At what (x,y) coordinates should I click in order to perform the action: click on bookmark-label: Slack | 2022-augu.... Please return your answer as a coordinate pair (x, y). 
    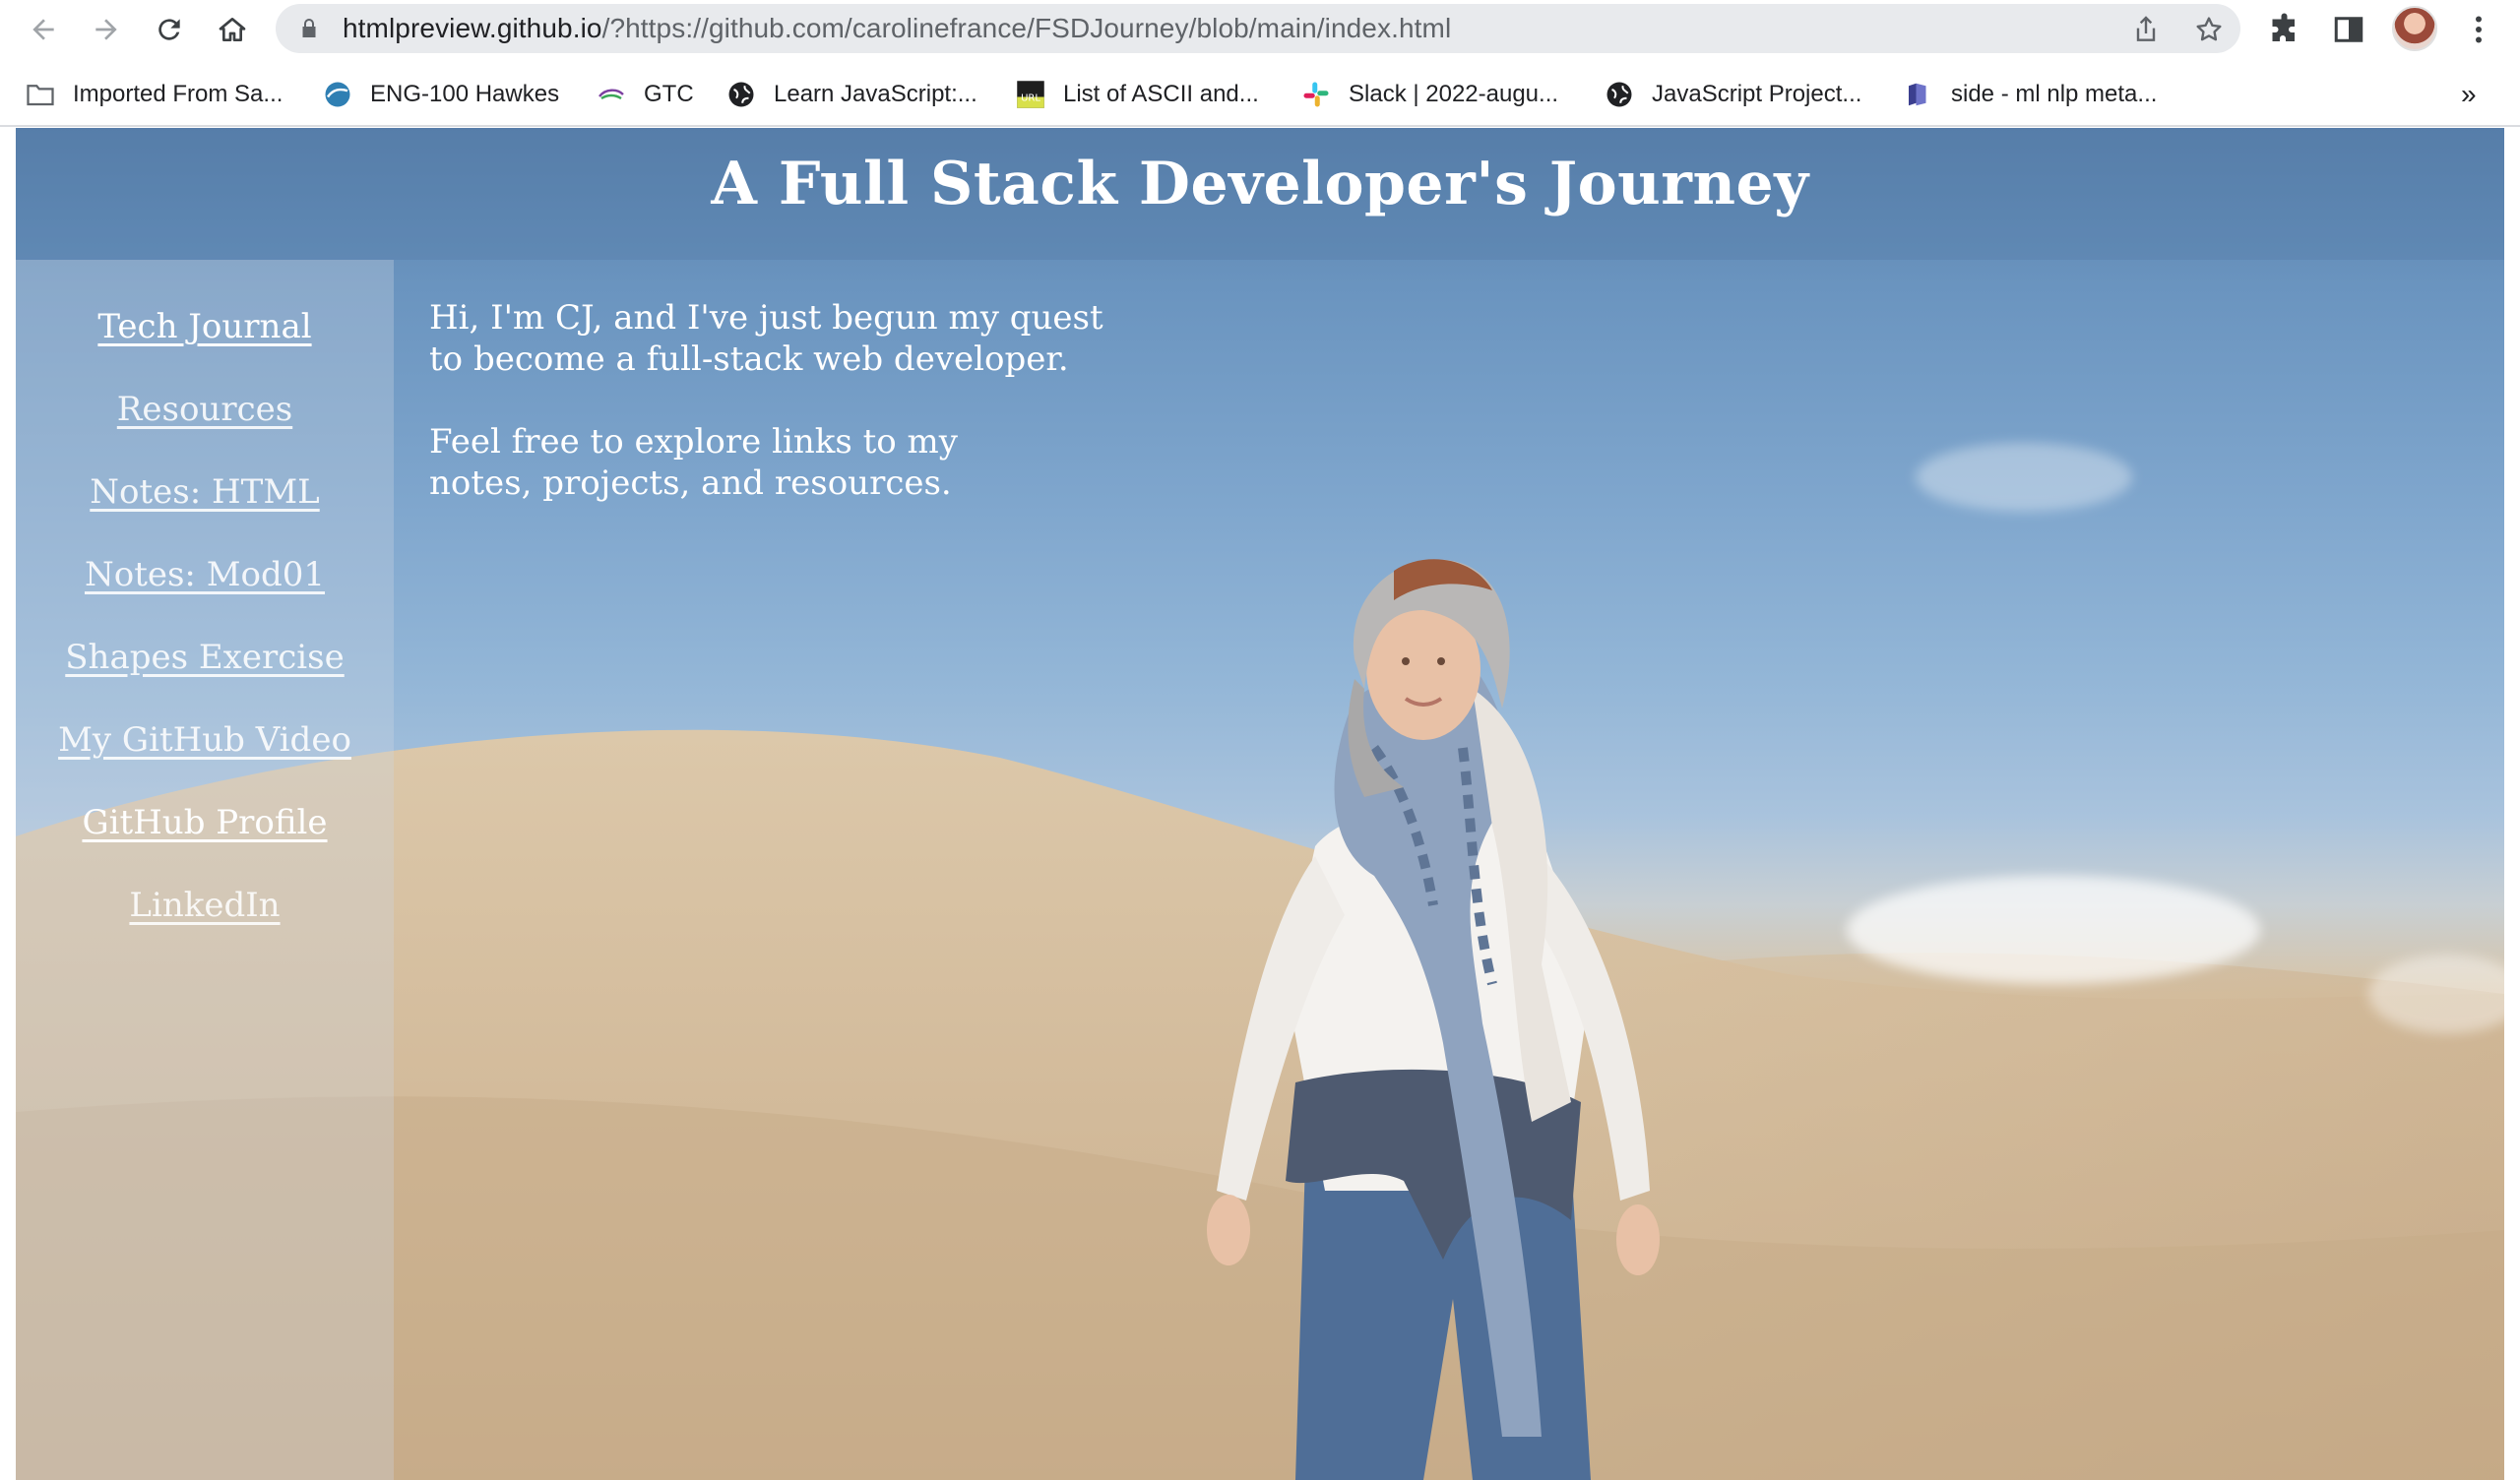
    Looking at the image, I should click on (1454, 94).